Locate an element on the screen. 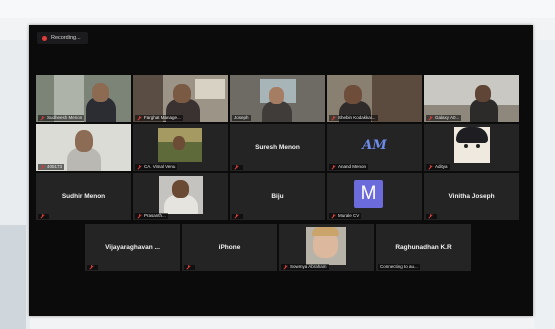 This screenshot has height=329, width=555. avatar-letter: M is located at coordinates (368, 194).